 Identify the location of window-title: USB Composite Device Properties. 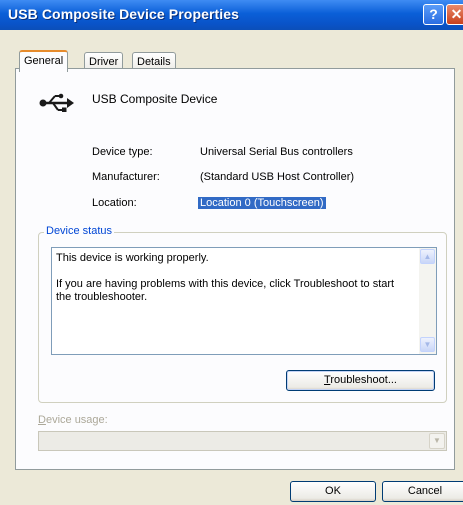
(124, 14).